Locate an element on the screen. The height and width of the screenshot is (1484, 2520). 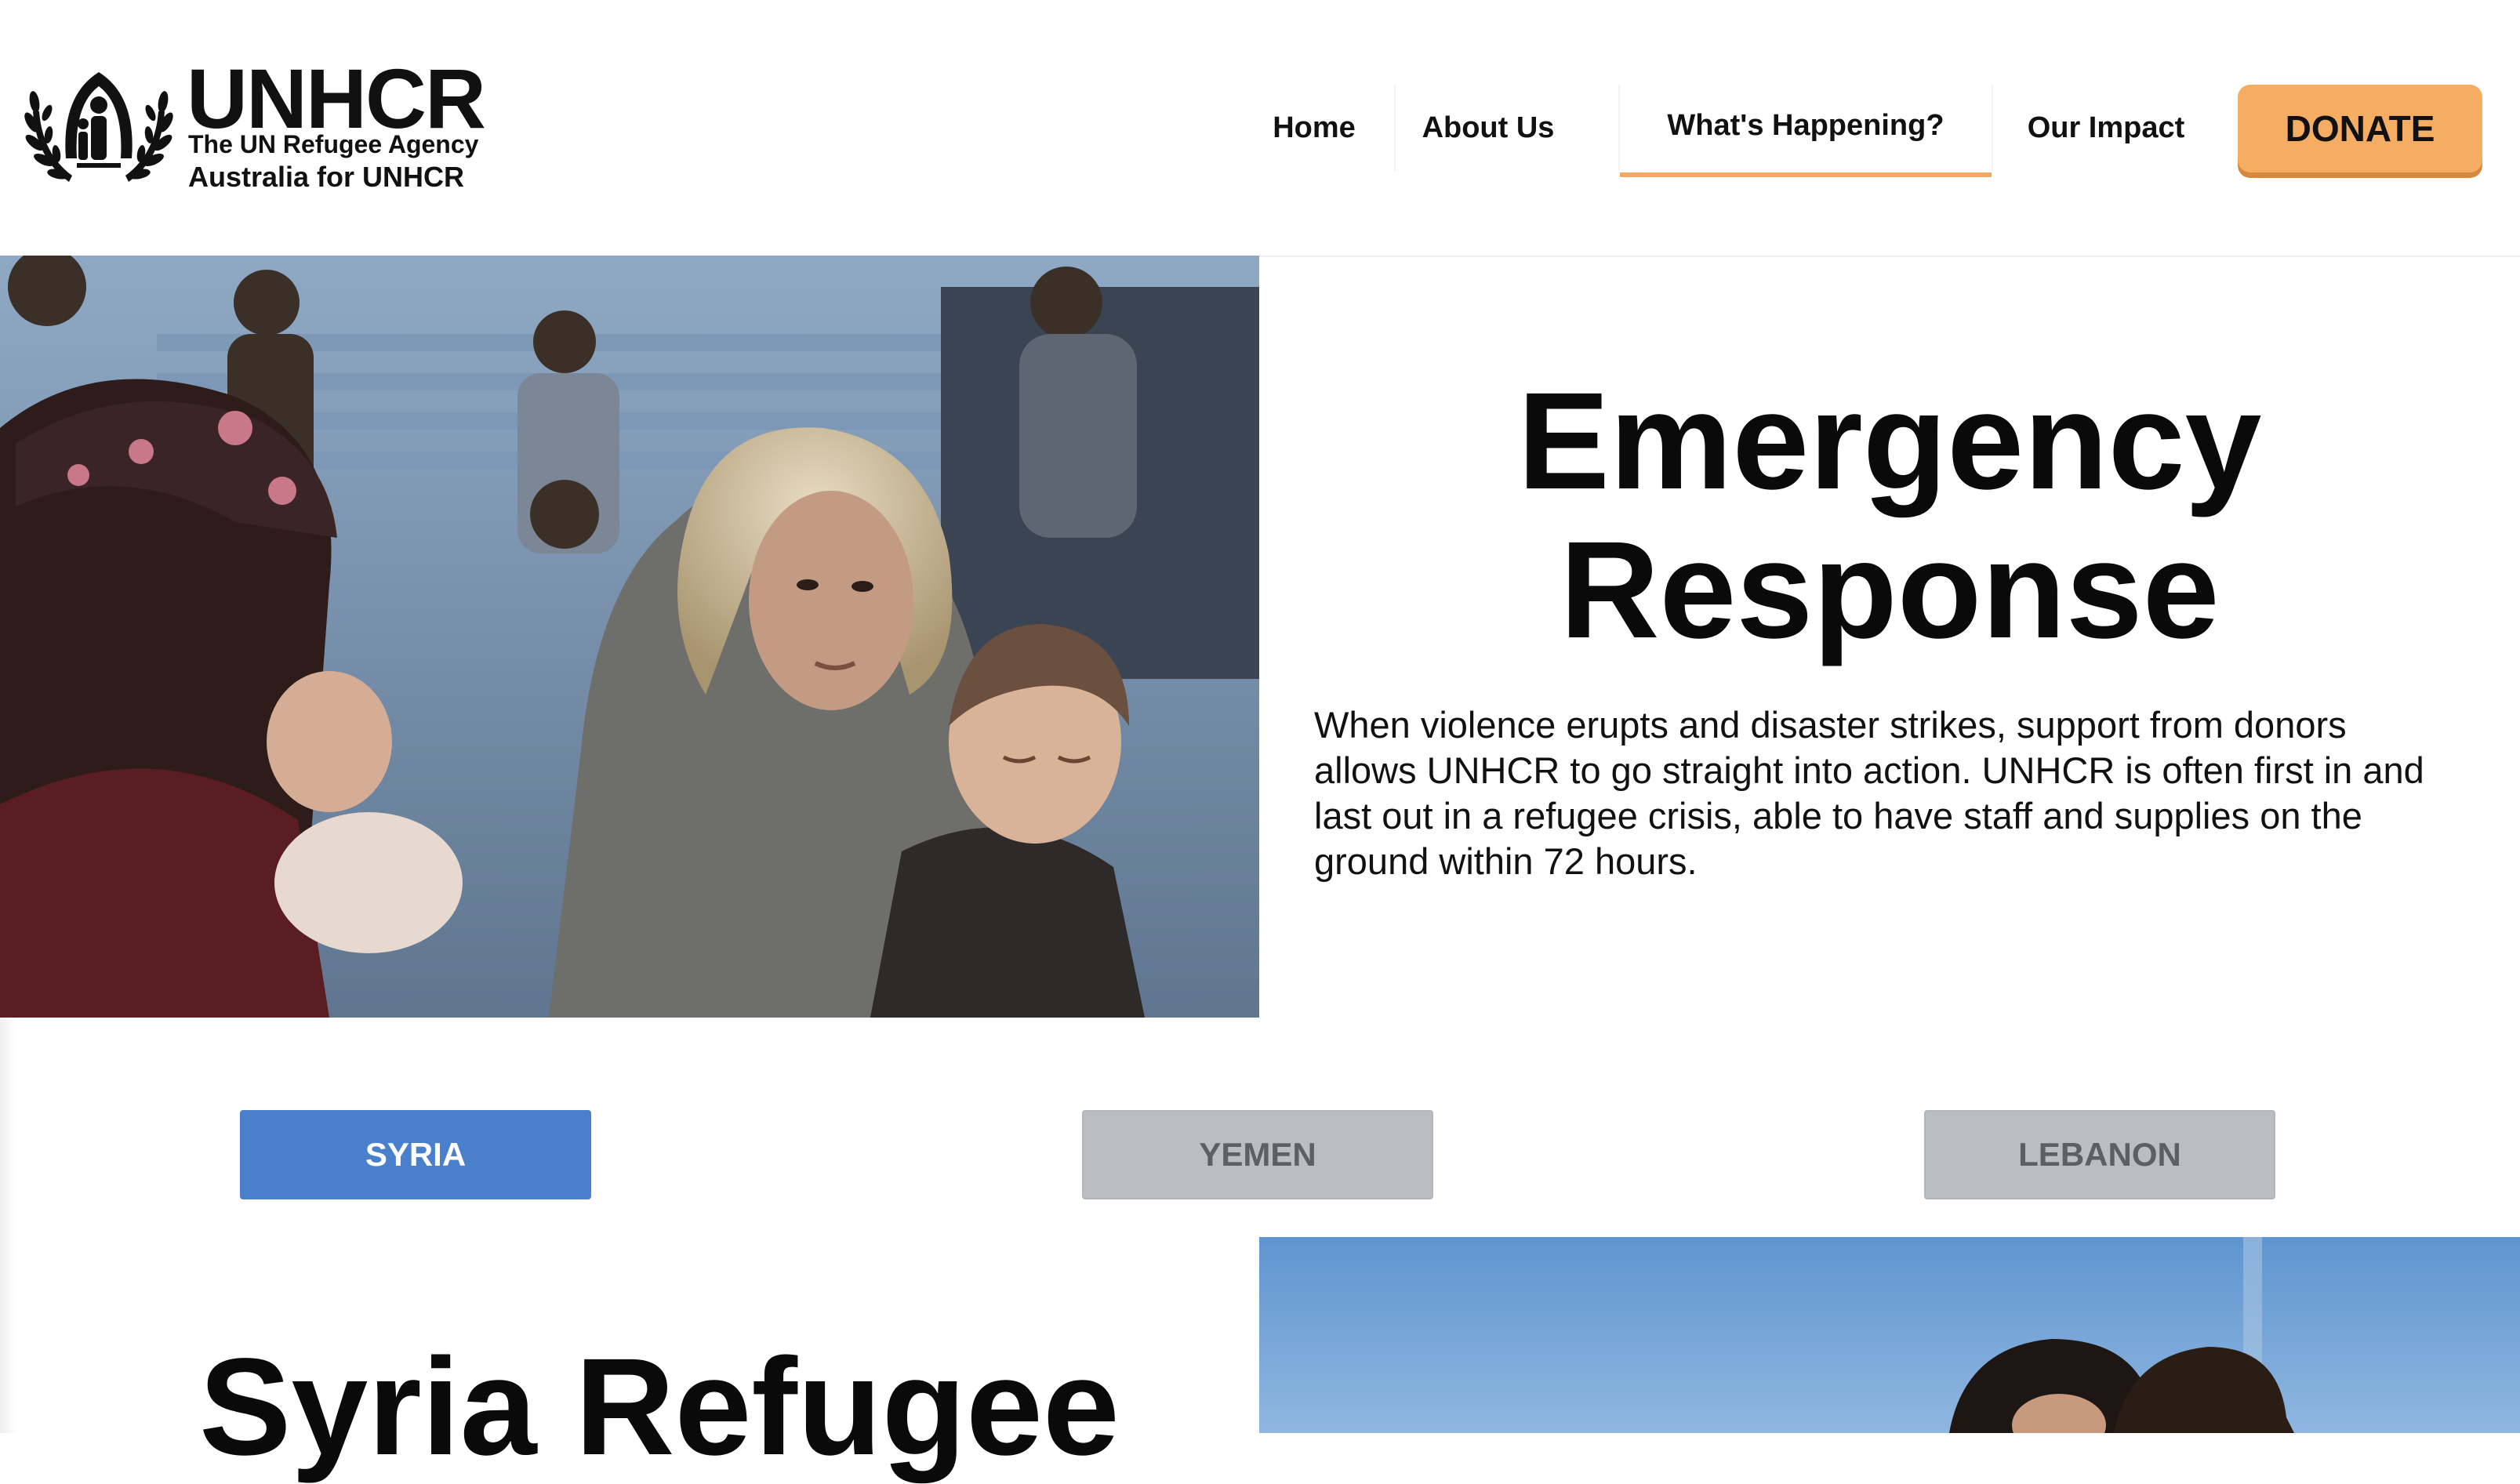
tab-syria: SYRIA is located at coordinates (415, 1154).